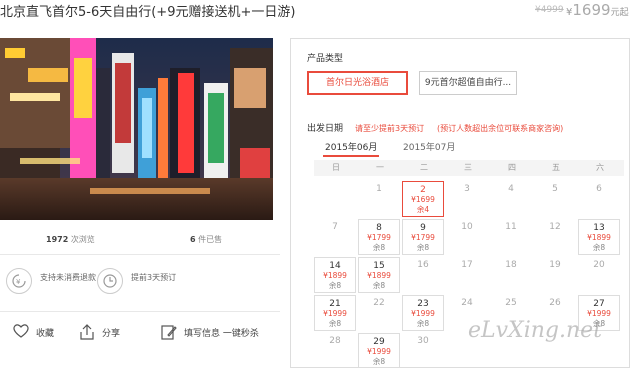  I want to click on weekday-sat: 六, so click(600, 167).